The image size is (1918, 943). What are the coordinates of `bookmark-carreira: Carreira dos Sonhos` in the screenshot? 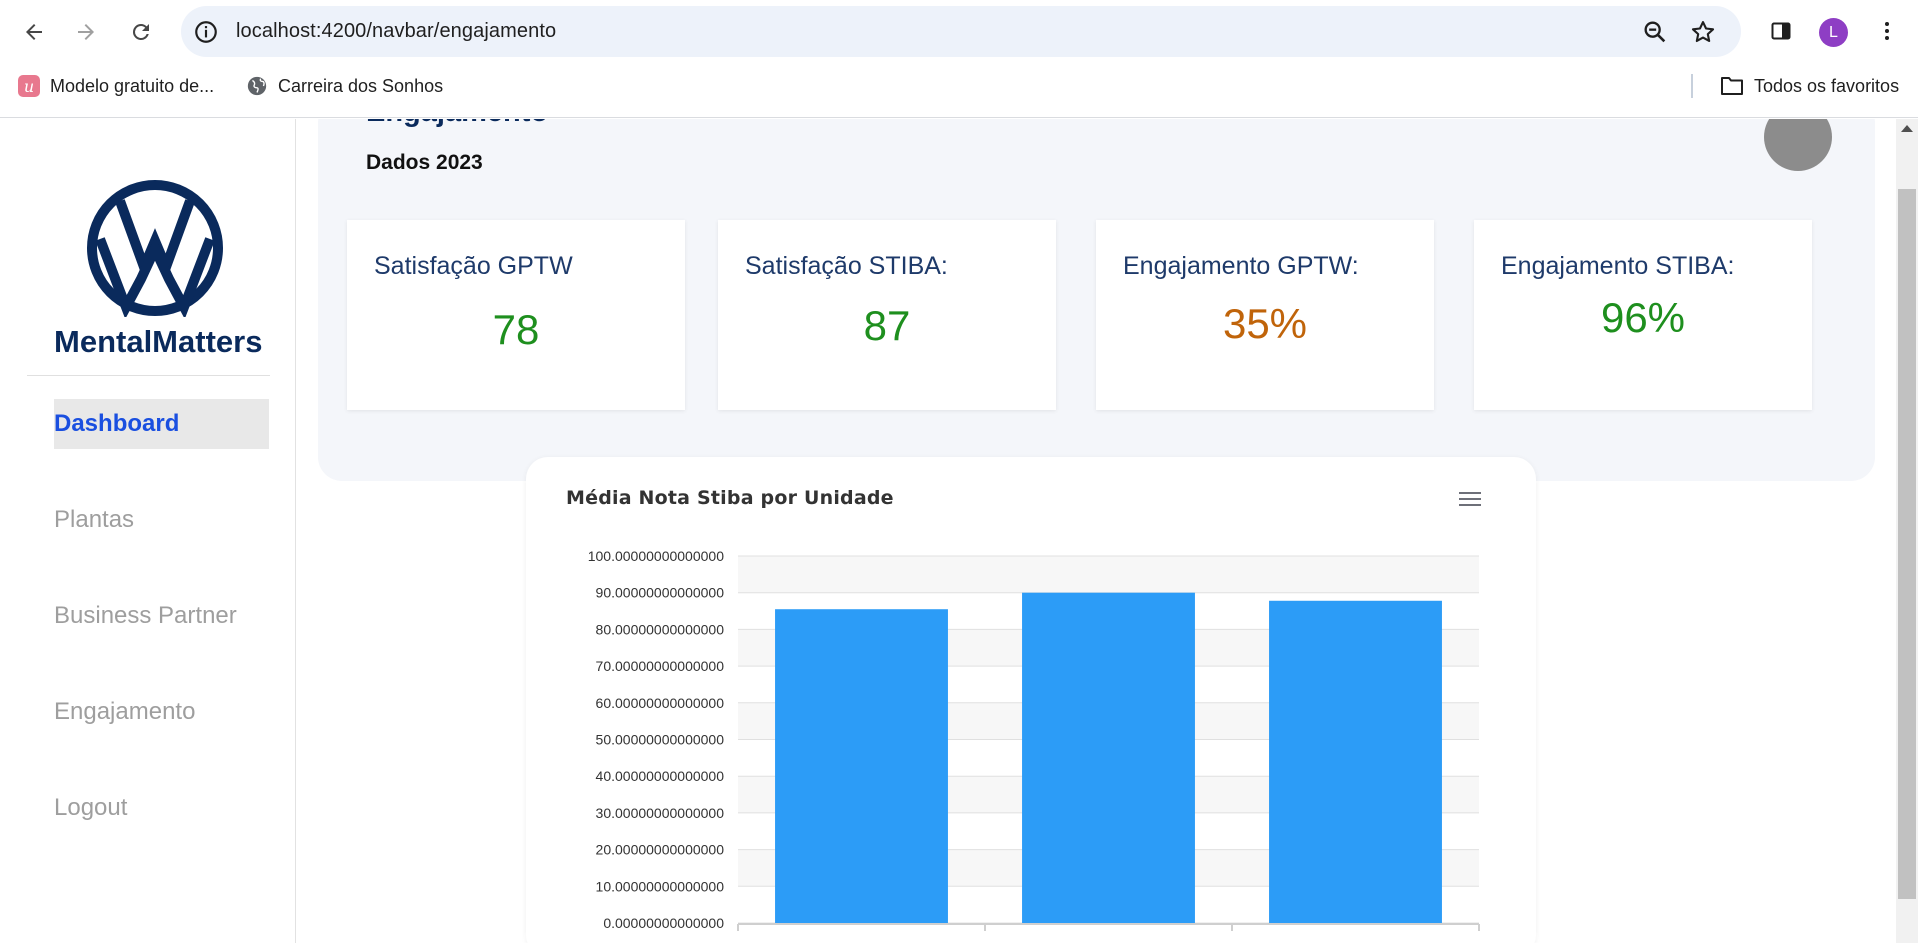 It's located at (344, 86).